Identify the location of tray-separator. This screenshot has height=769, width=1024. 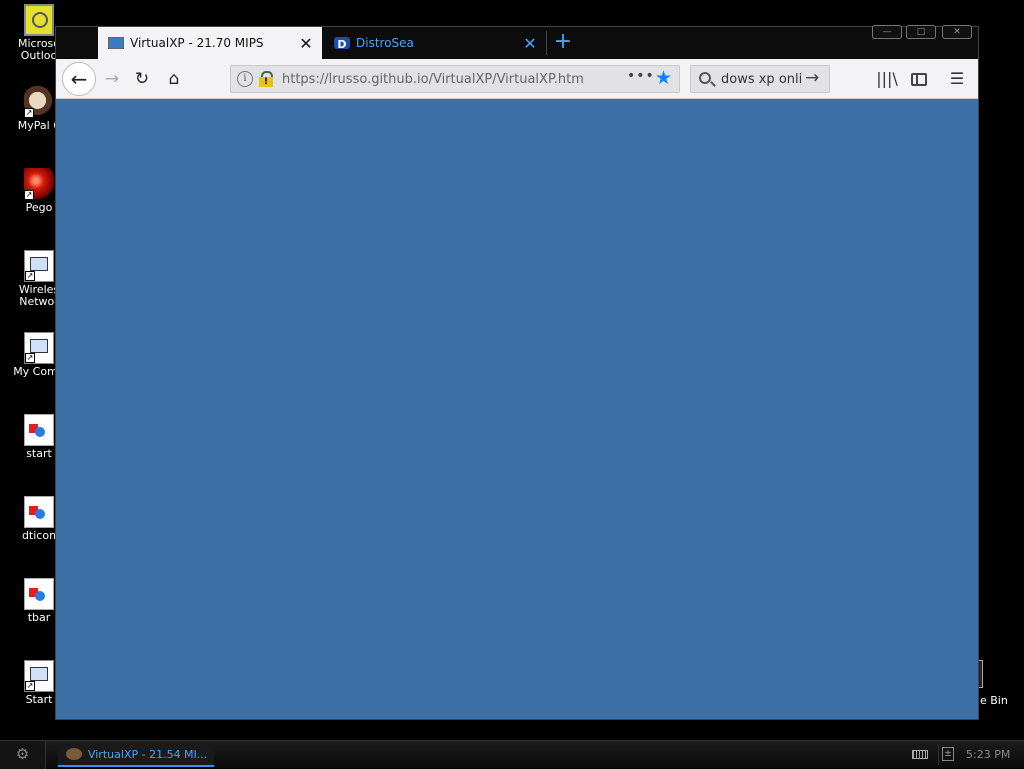
(938, 755).